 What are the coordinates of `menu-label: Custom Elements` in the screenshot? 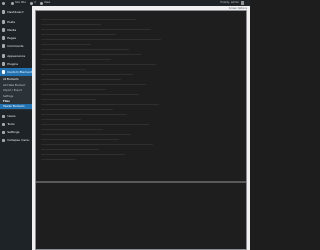 It's located at (20, 71).